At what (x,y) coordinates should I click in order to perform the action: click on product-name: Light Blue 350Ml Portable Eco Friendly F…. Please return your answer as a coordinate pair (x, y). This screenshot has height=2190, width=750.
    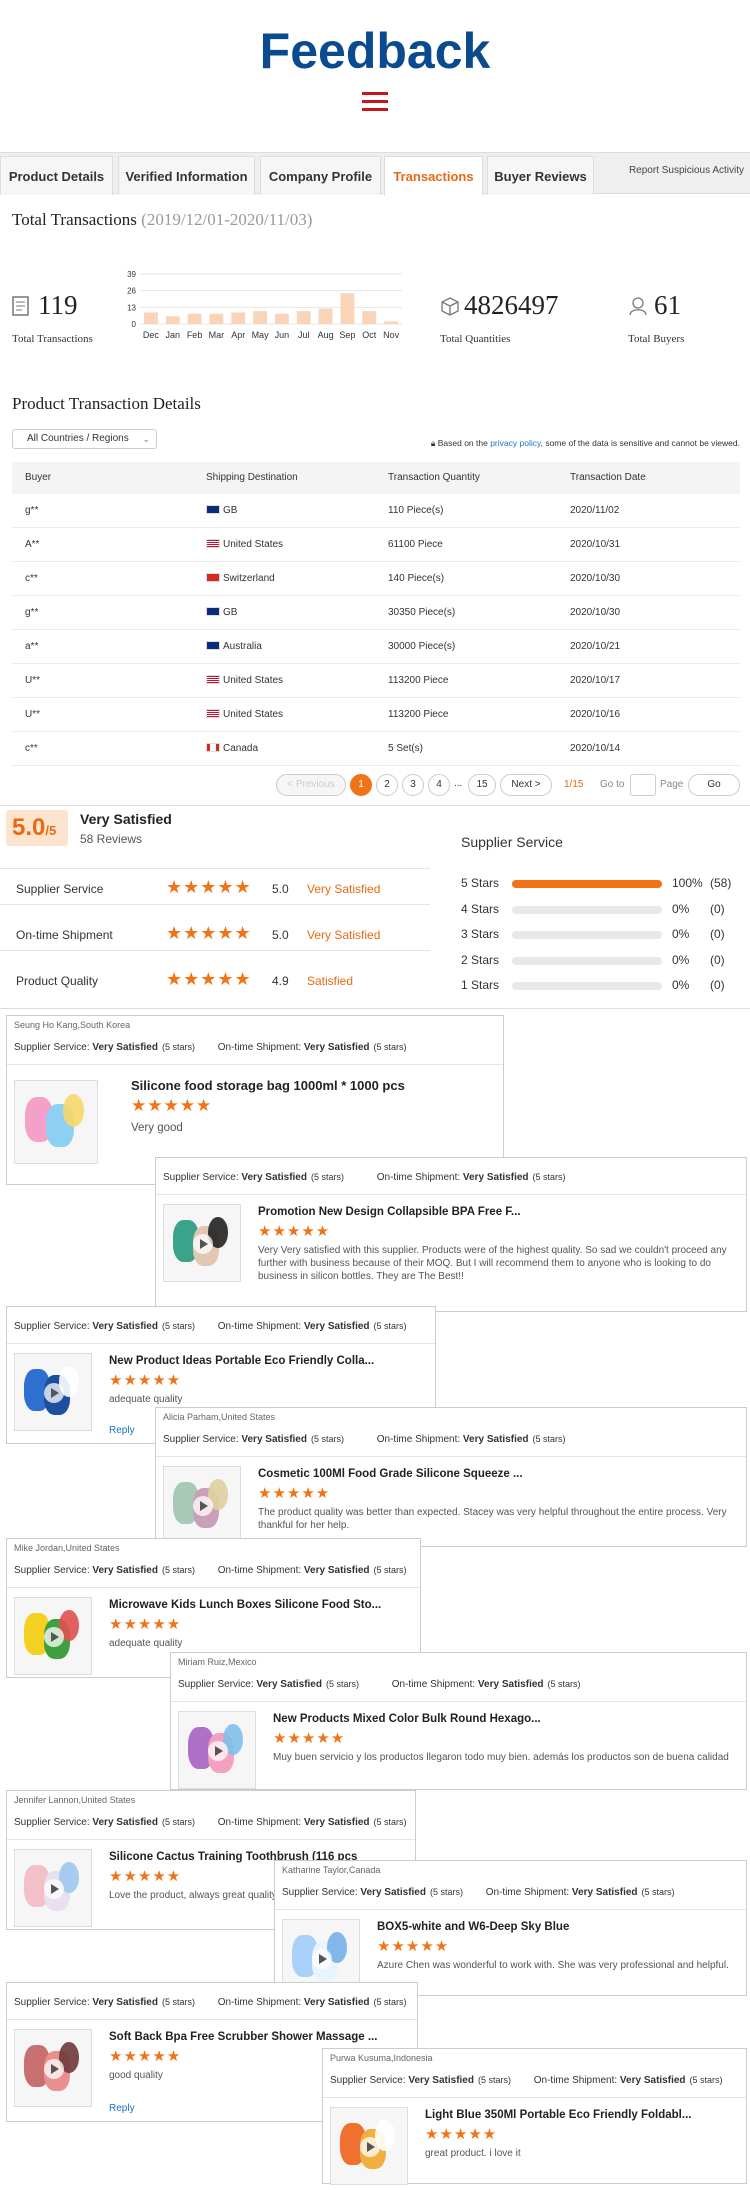
    Looking at the image, I should click on (558, 2115).